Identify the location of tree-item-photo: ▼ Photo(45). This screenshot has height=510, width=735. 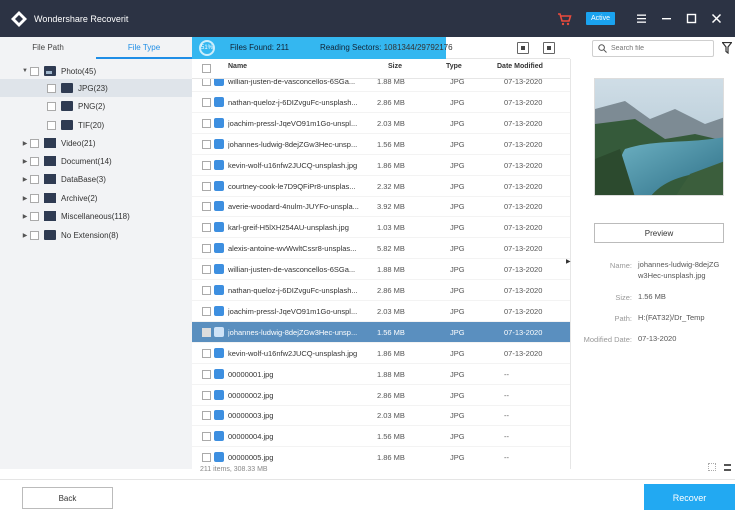
(58, 71).